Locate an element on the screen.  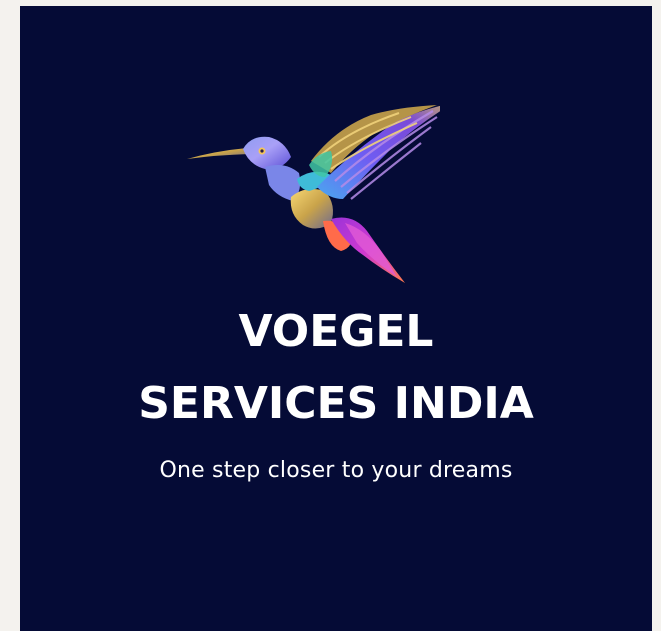
tagline: One step closer to your dreams is located at coordinates (336, 470).